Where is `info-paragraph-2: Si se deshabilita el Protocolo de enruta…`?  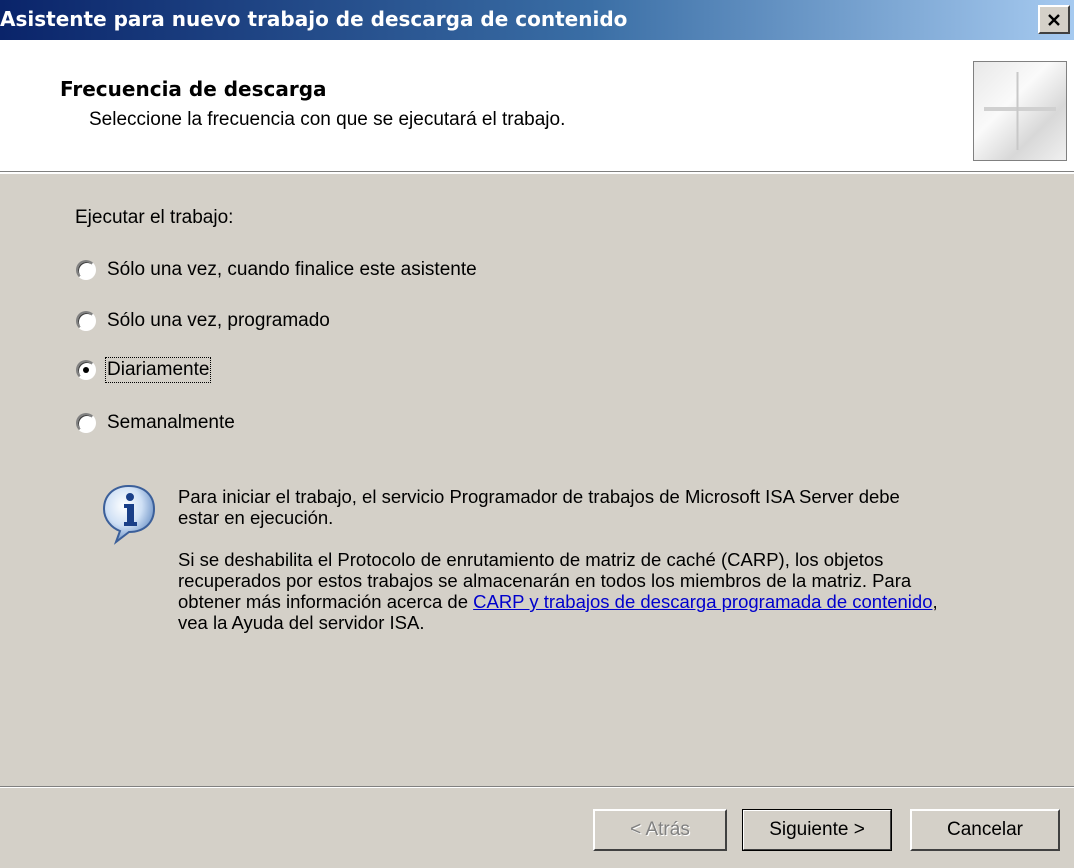 info-paragraph-2: Si se deshabilita el Protocolo de enruta… is located at coordinates (558, 591).